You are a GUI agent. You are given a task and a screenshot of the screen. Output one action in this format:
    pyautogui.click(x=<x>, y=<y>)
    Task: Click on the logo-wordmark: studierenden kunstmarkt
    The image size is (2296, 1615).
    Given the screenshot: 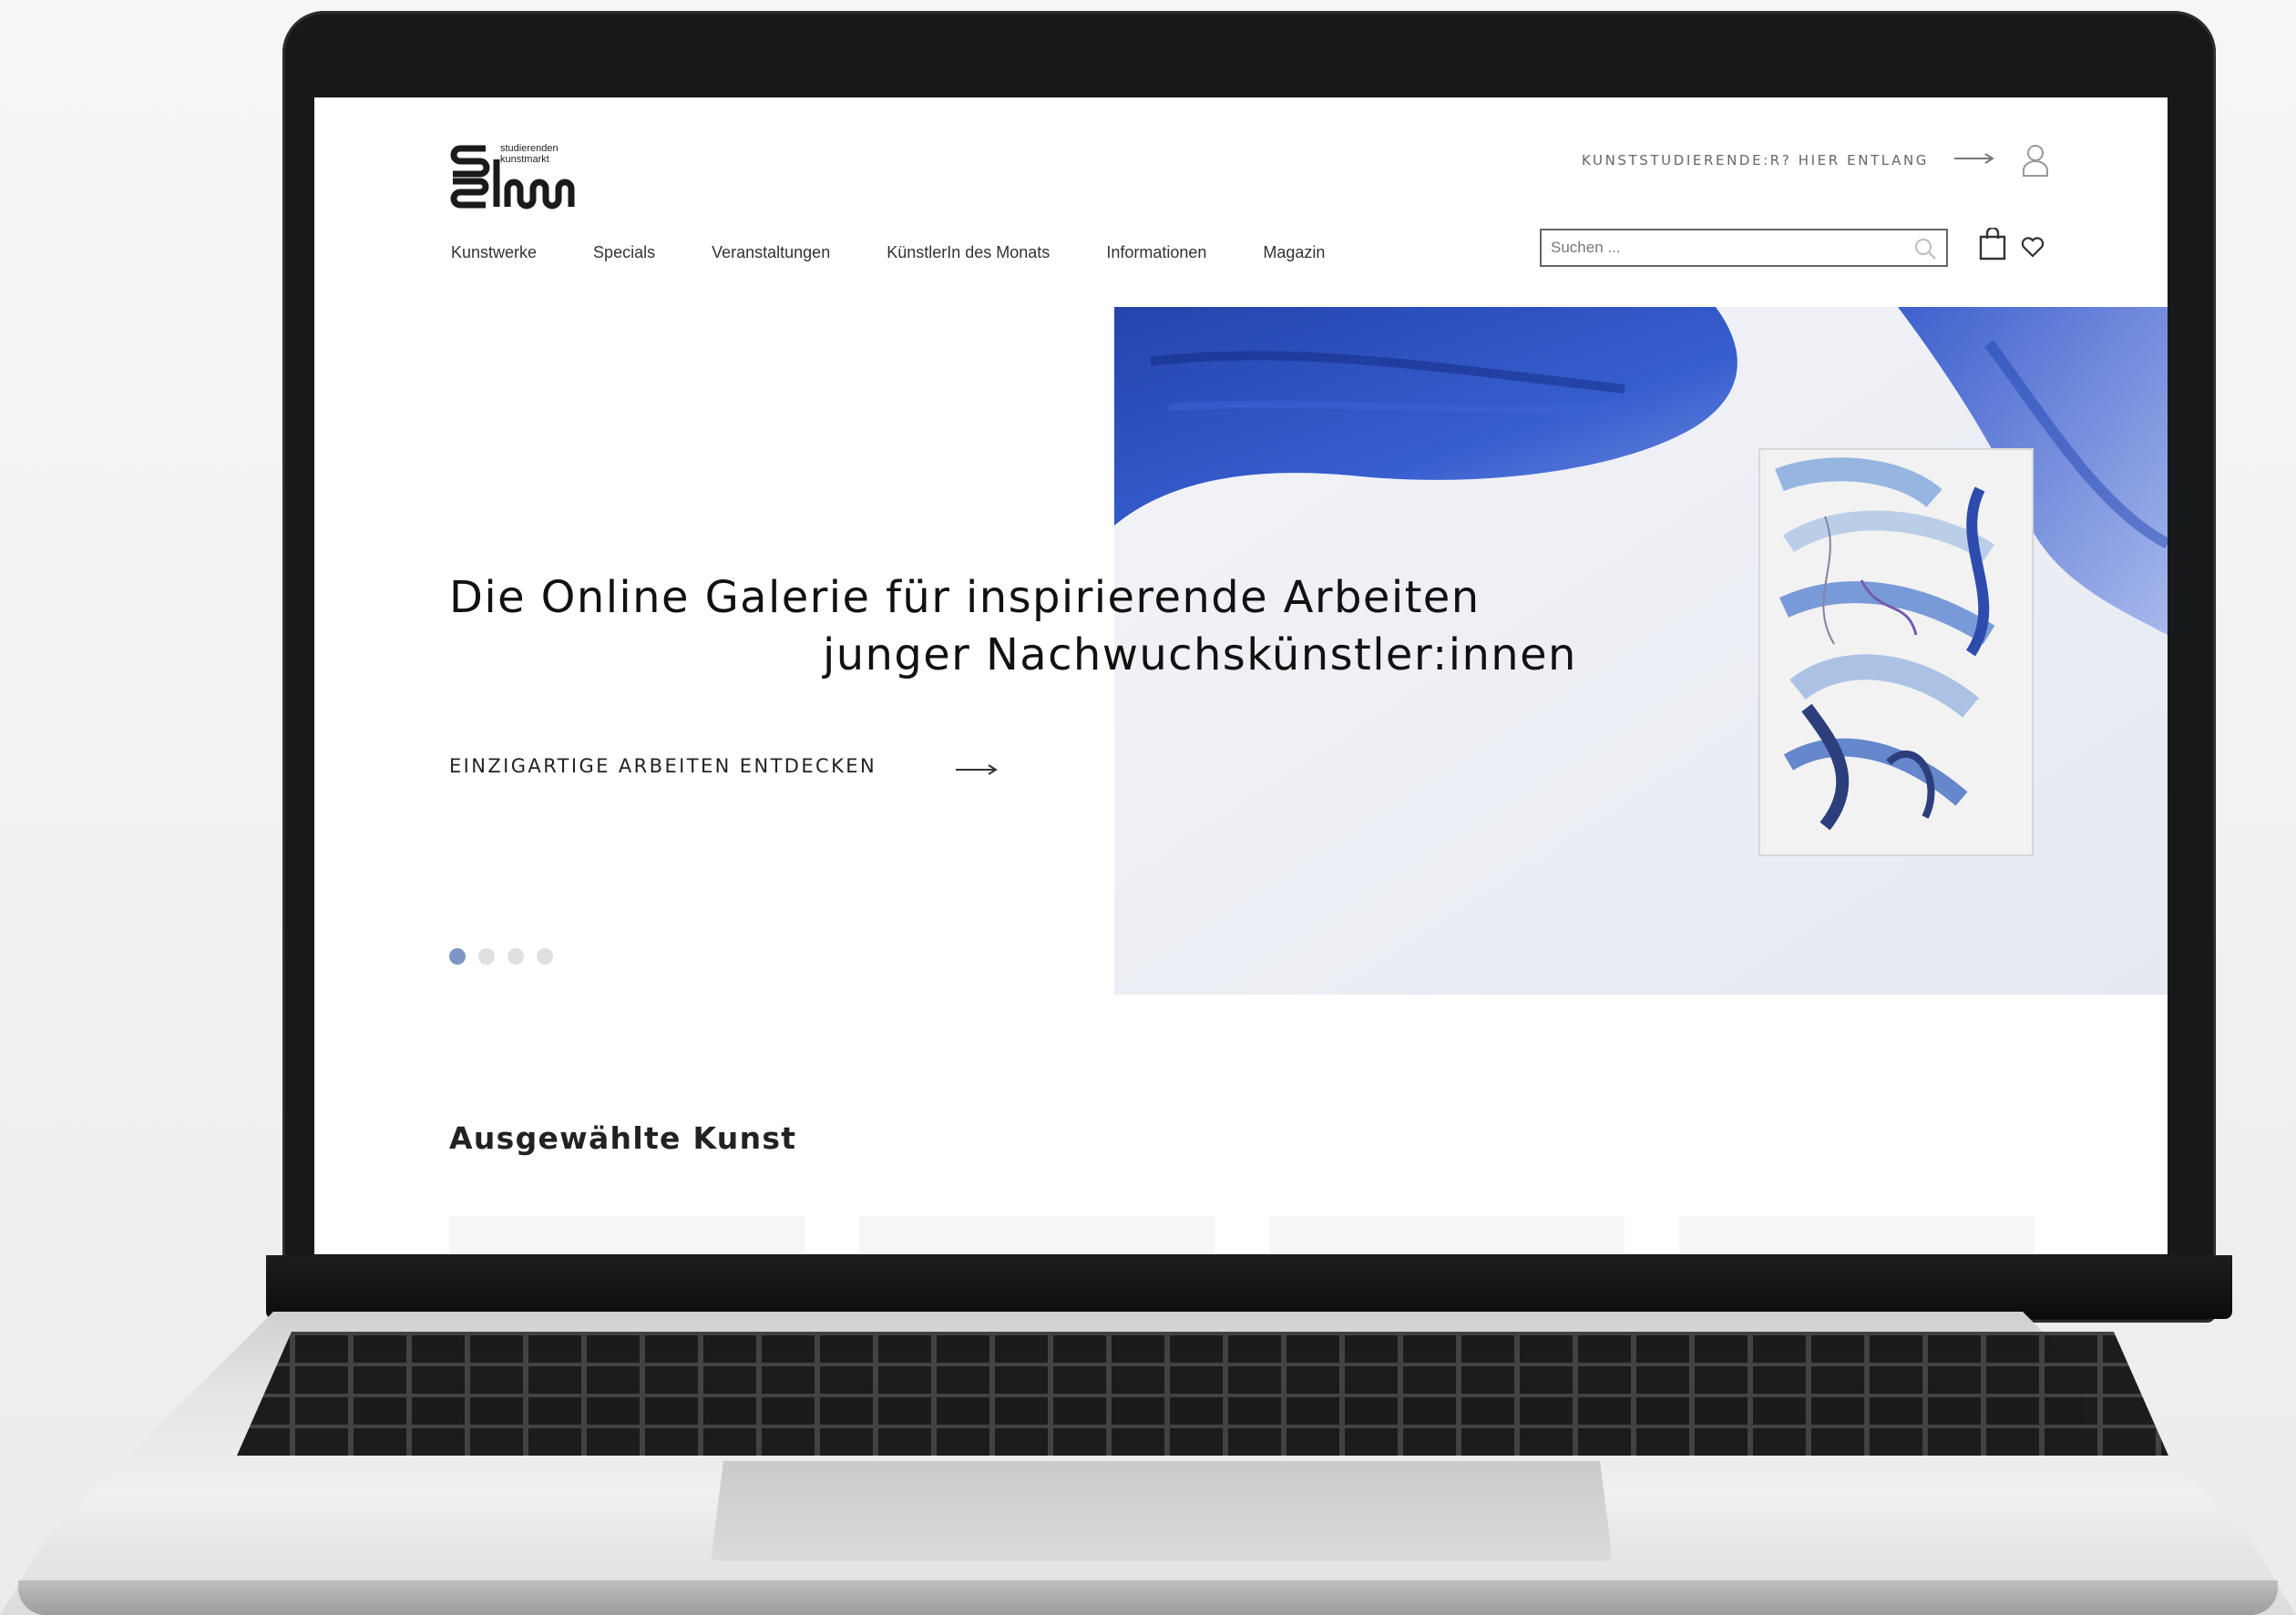 What is the action you would take?
    pyautogui.click(x=530, y=154)
    